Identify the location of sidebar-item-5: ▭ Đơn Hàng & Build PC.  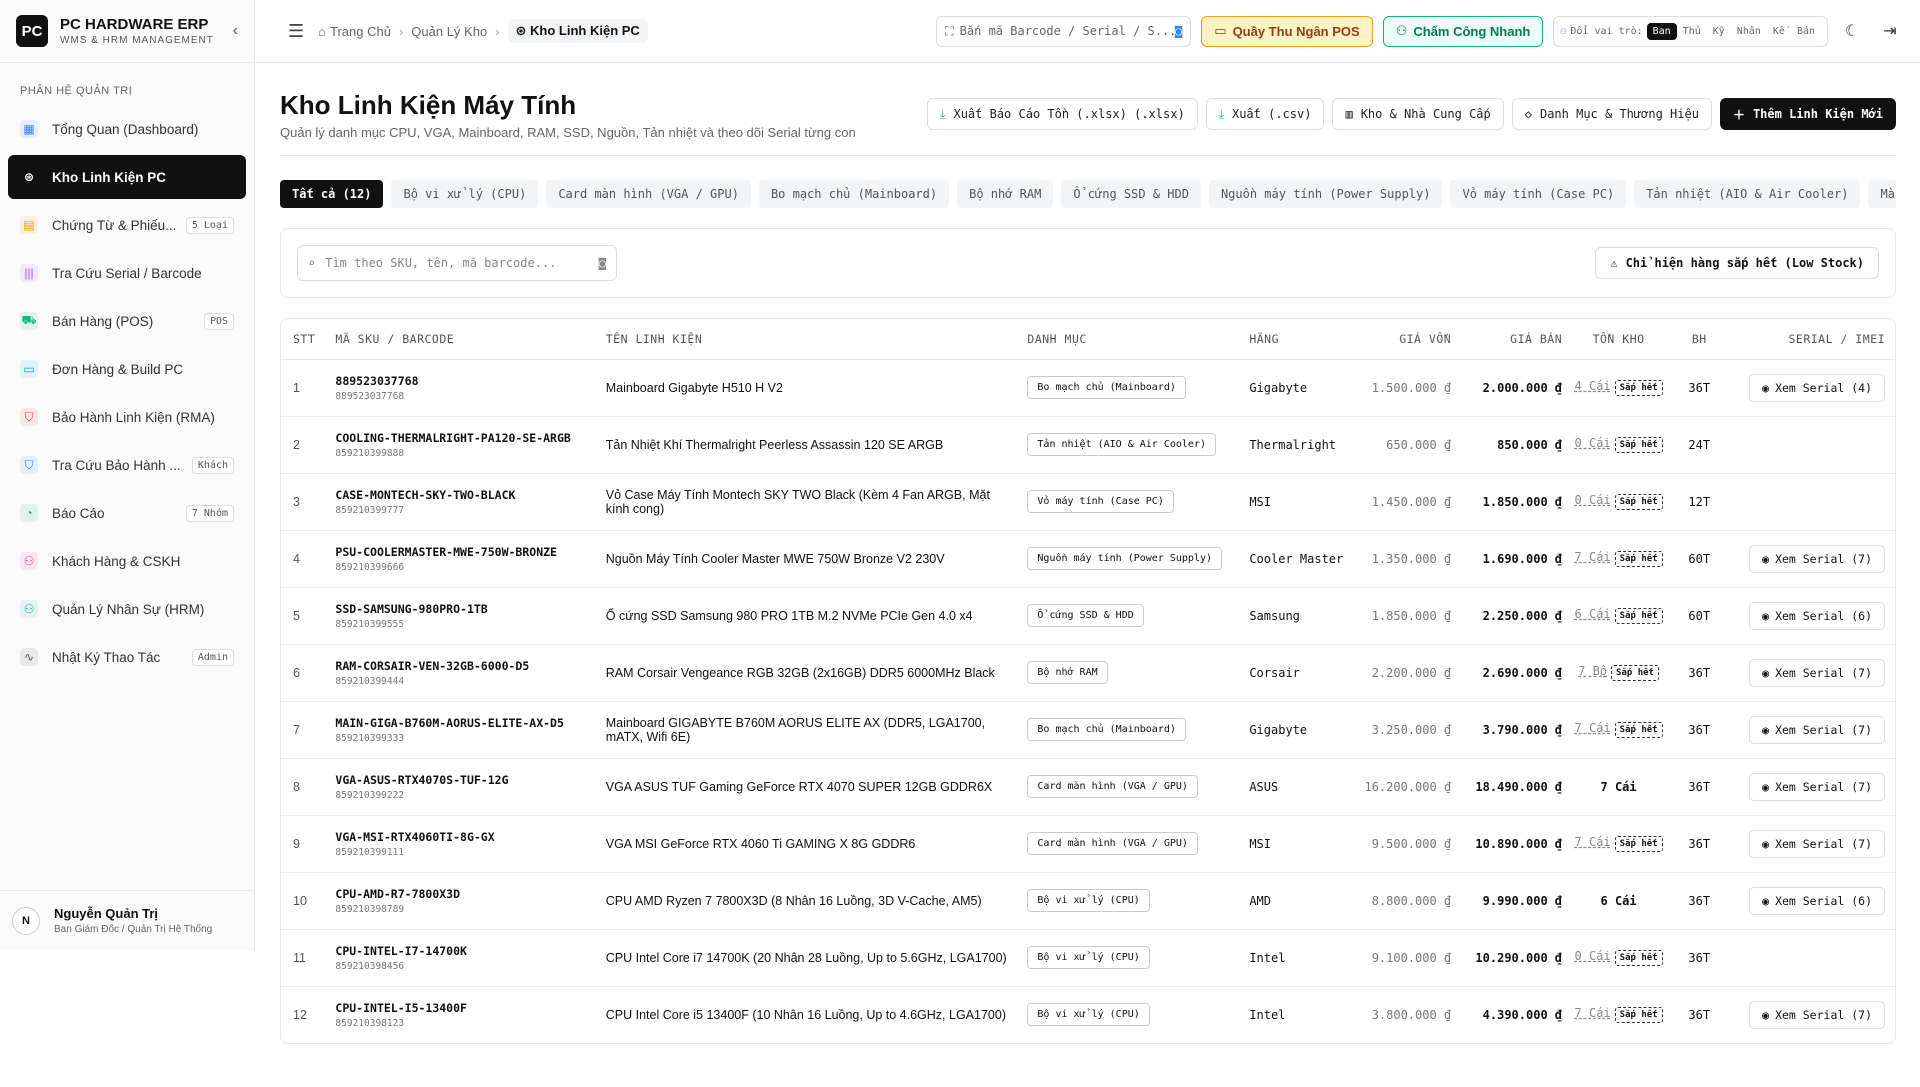
(127, 369).